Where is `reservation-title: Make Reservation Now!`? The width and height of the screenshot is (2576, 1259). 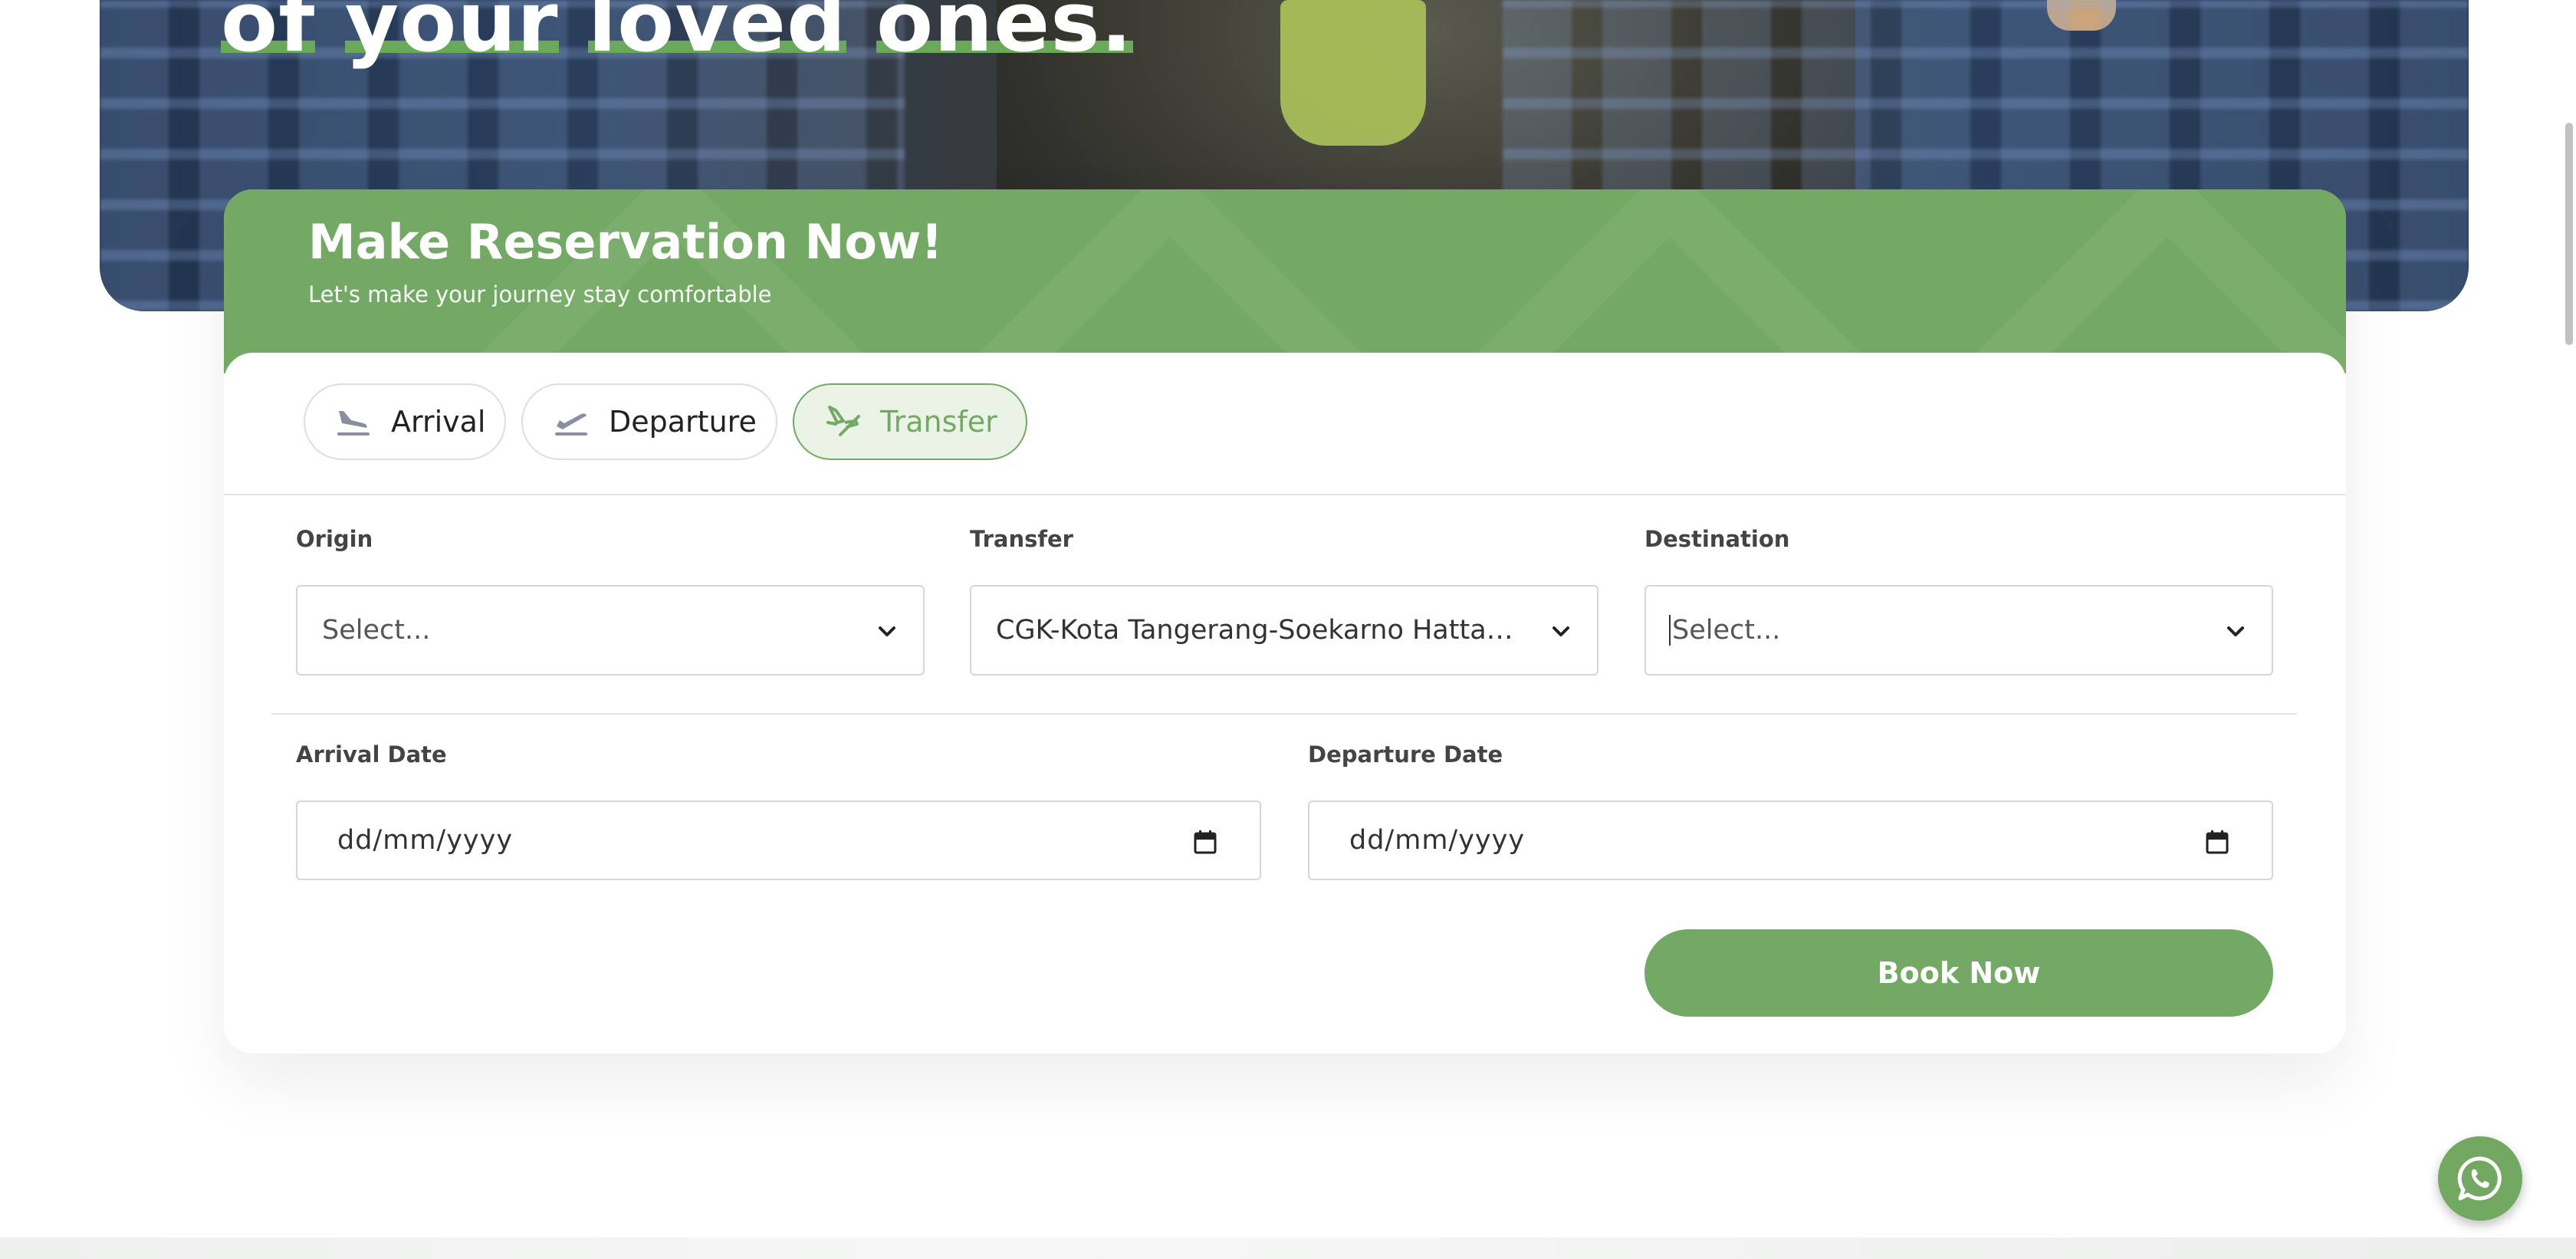
reservation-title: Make Reservation Now! is located at coordinates (626, 242).